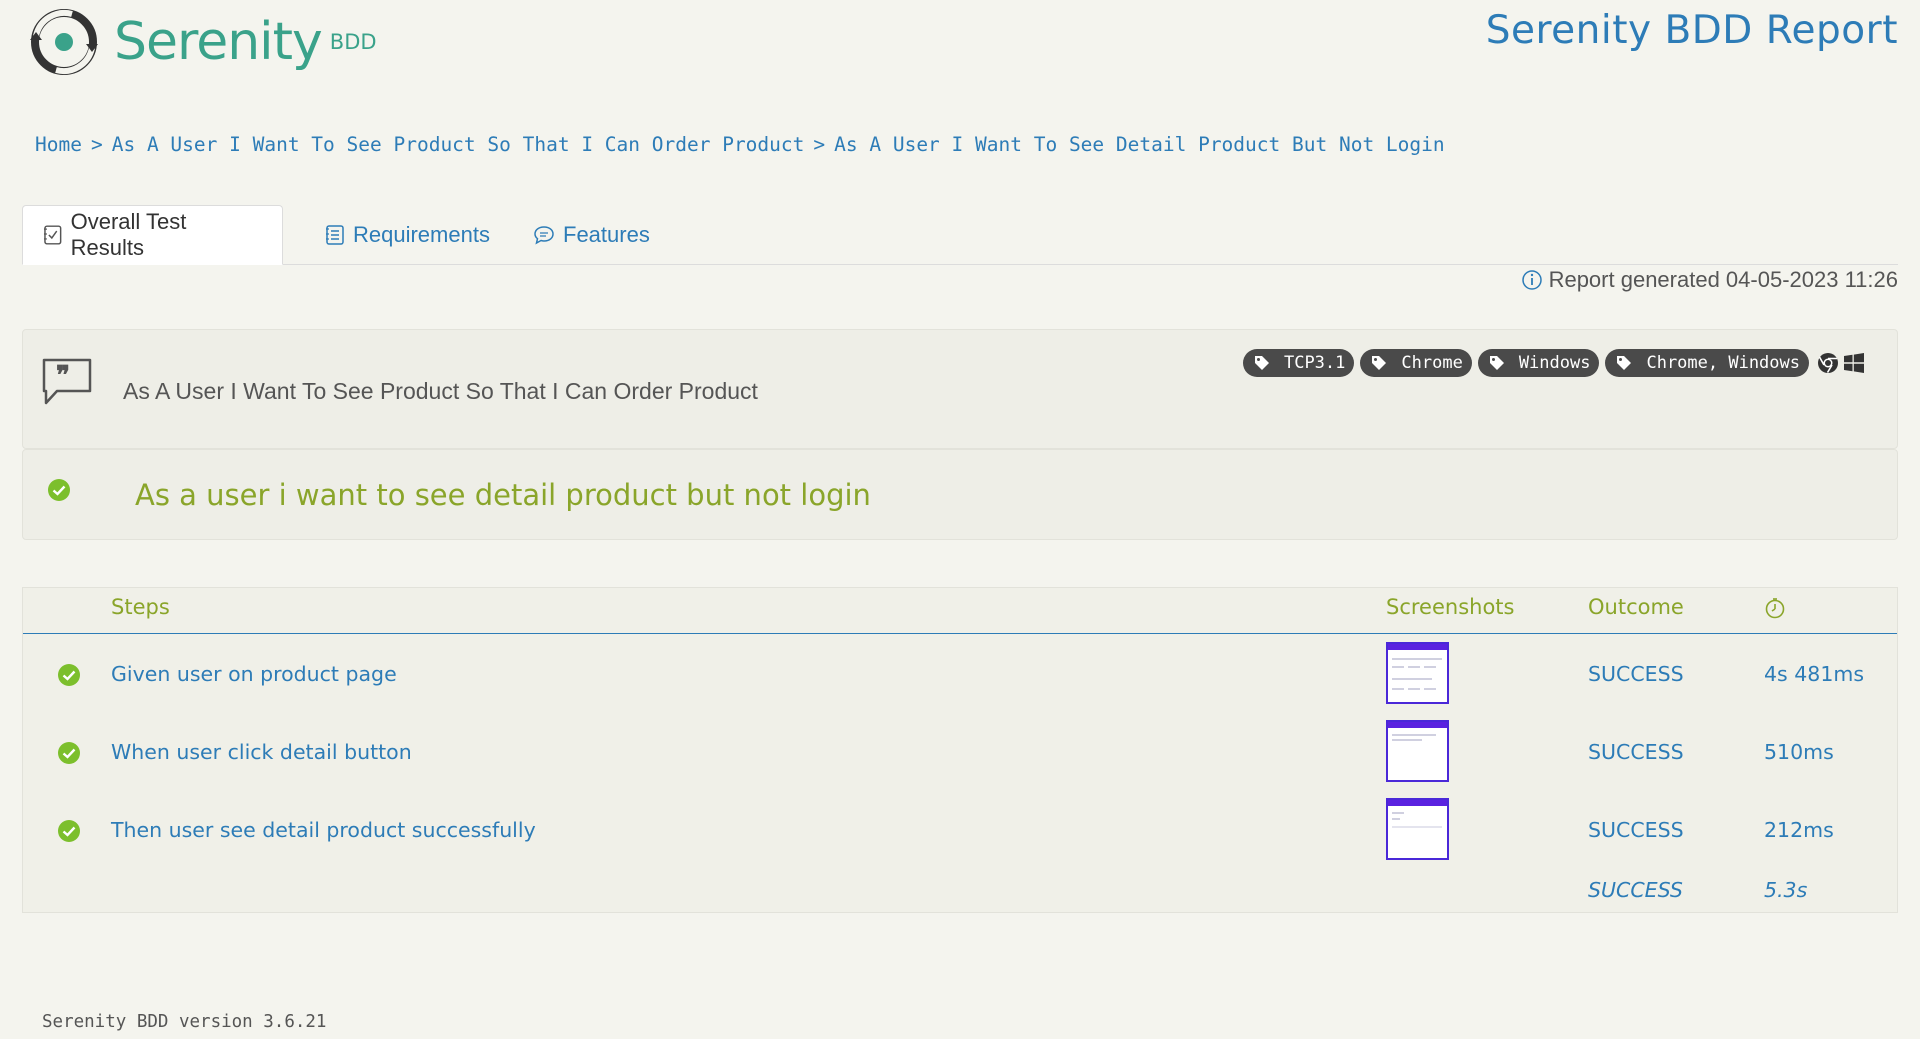  What do you see at coordinates (353, 42) in the screenshot?
I see `logo-bdd-suffix: BDD` at bounding box center [353, 42].